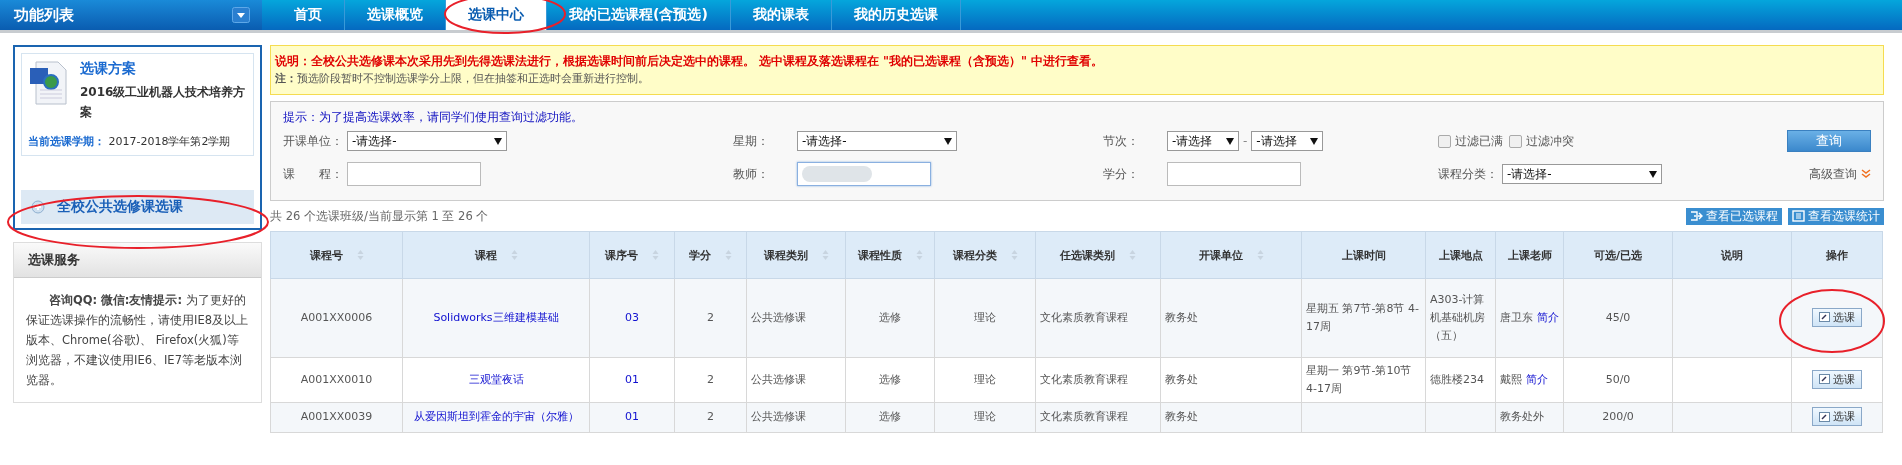 The width and height of the screenshot is (1902, 465). Describe the element at coordinates (1734, 216) in the screenshot. I see `view-button: 查看已选课程` at that location.